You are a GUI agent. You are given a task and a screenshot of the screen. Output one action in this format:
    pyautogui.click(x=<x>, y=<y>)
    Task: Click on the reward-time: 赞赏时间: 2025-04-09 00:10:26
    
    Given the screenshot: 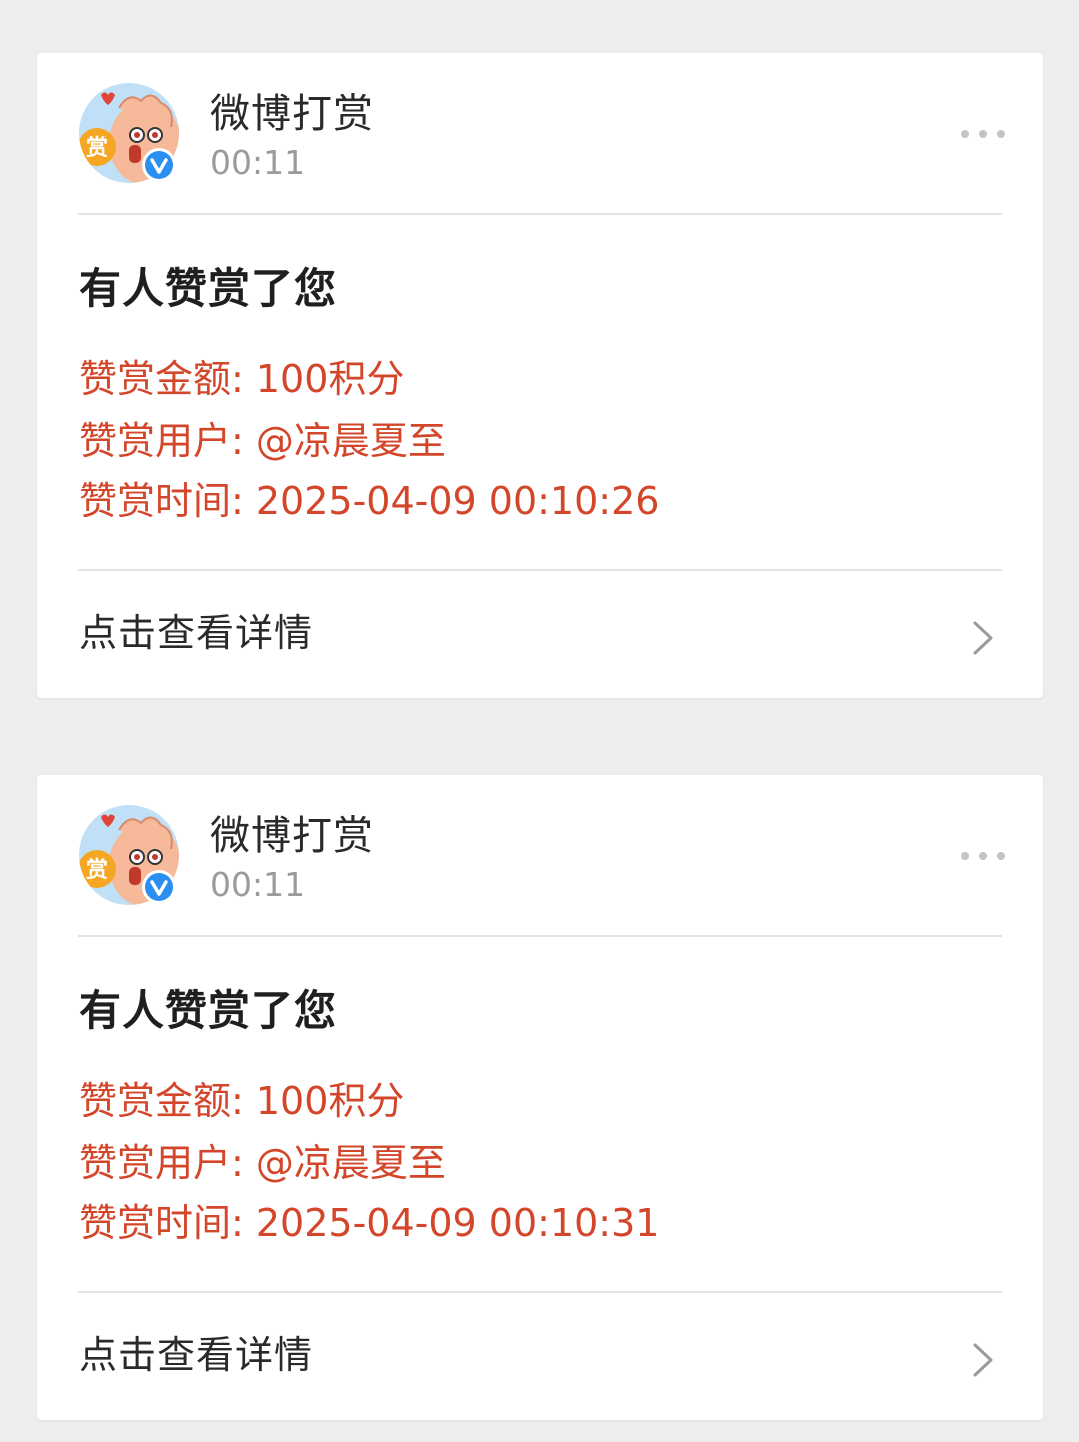 What is the action you would take?
    pyautogui.click(x=369, y=501)
    